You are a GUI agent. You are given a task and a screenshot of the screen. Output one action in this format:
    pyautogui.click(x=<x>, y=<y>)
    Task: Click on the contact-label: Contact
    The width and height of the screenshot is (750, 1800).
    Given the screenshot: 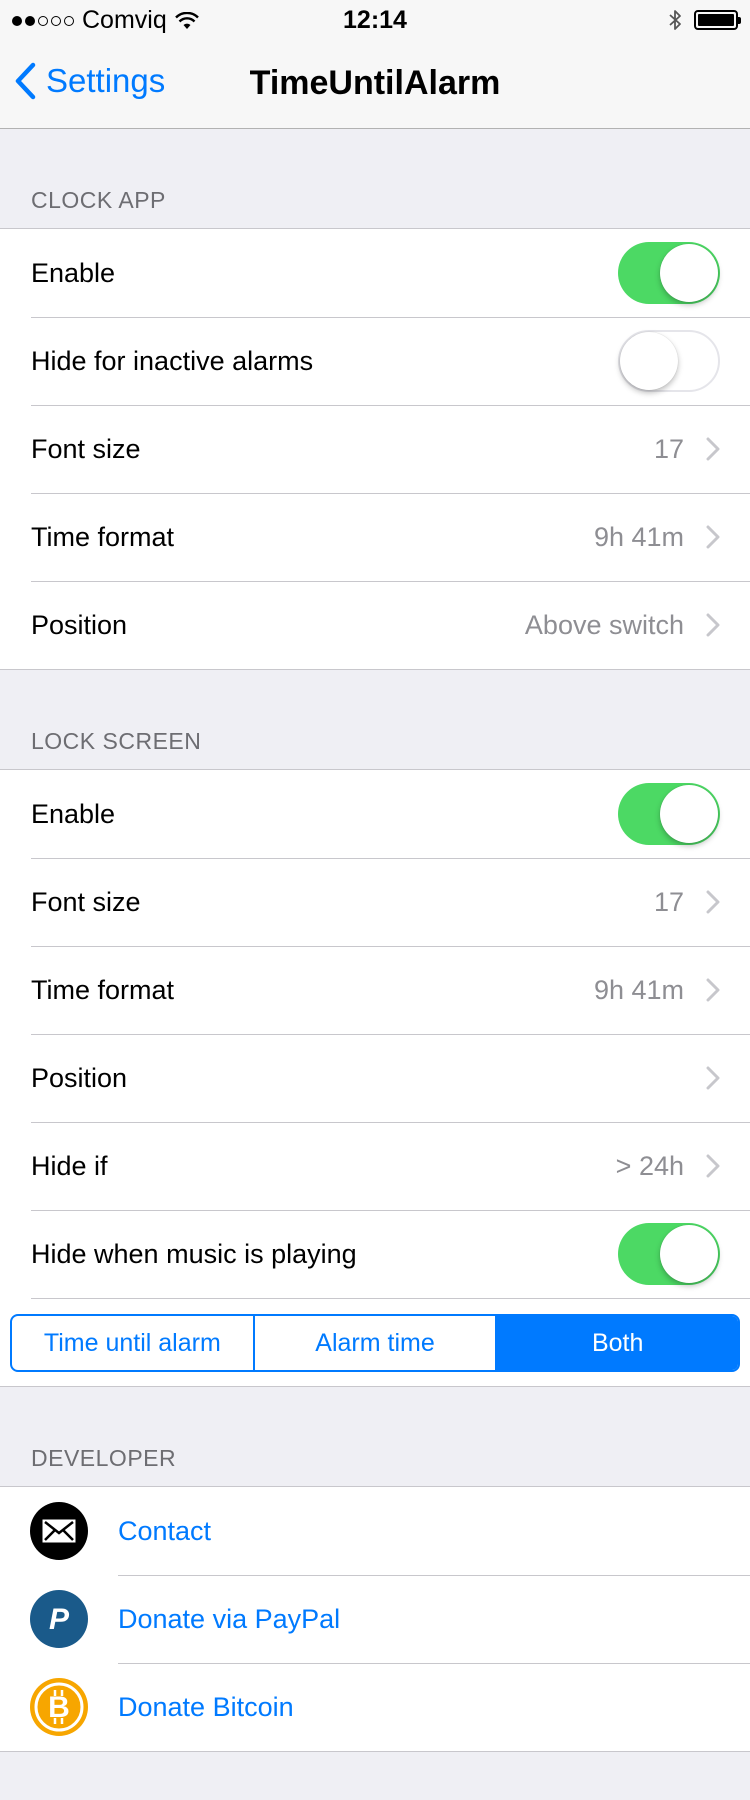 What is the action you would take?
    pyautogui.click(x=165, y=1530)
    